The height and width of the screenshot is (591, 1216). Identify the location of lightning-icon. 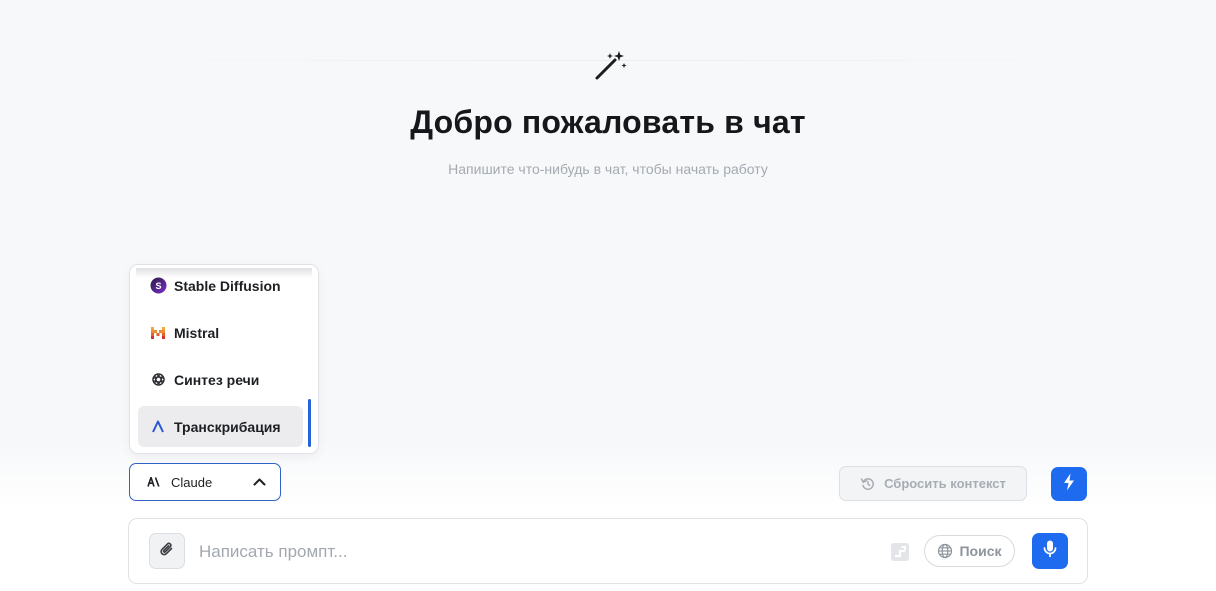
(1069, 484).